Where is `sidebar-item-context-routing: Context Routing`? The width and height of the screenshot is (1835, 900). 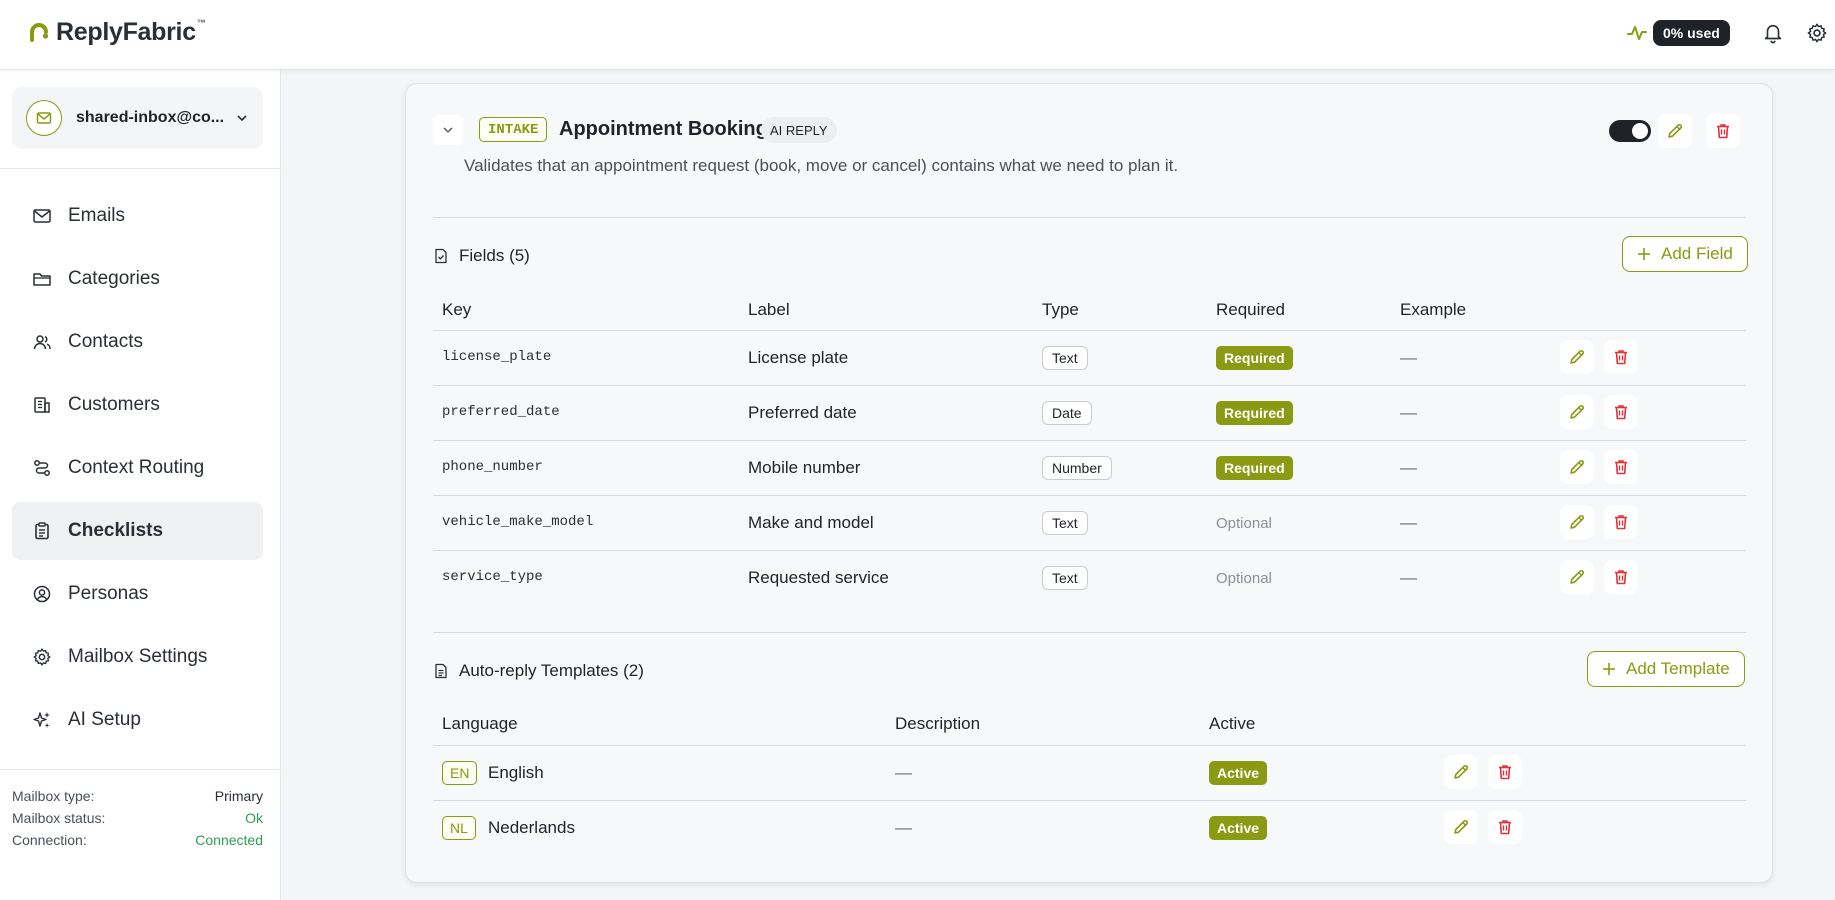 sidebar-item-context-routing: Context Routing is located at coordinates (137, 468).